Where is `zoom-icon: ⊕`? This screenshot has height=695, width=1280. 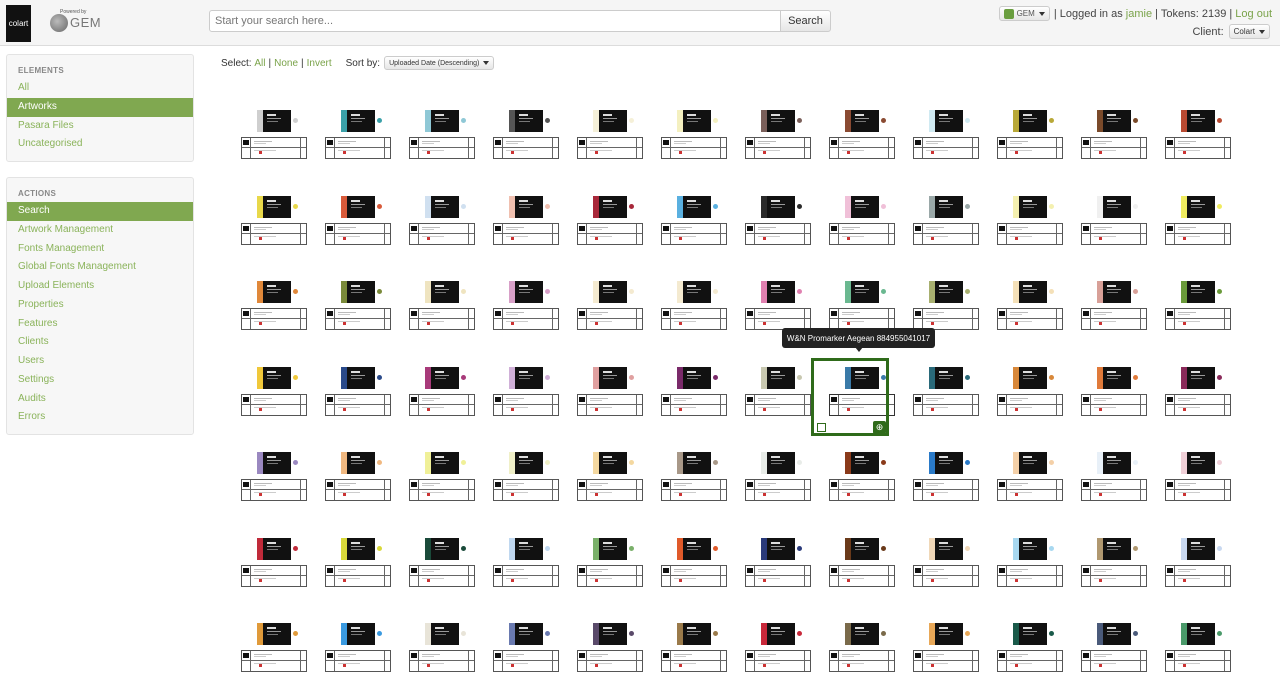
zoom-icon: ⊕ is located at coordinates (879, 427).